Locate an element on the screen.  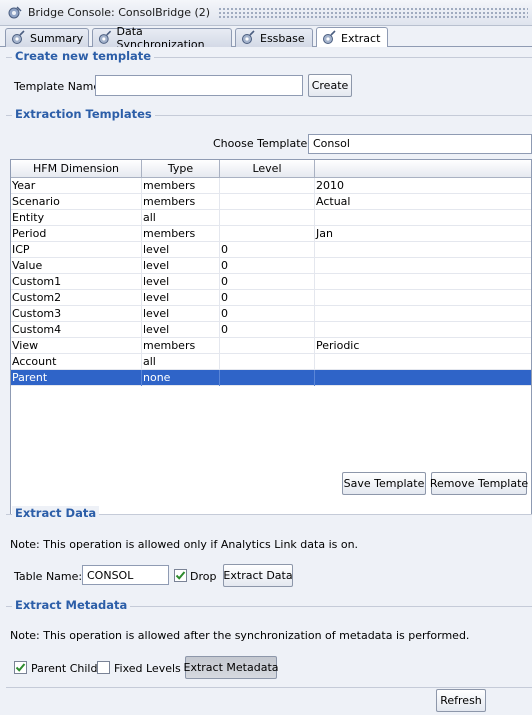
table-row: Custom4 level 0 is located at coordinates (271, 330).